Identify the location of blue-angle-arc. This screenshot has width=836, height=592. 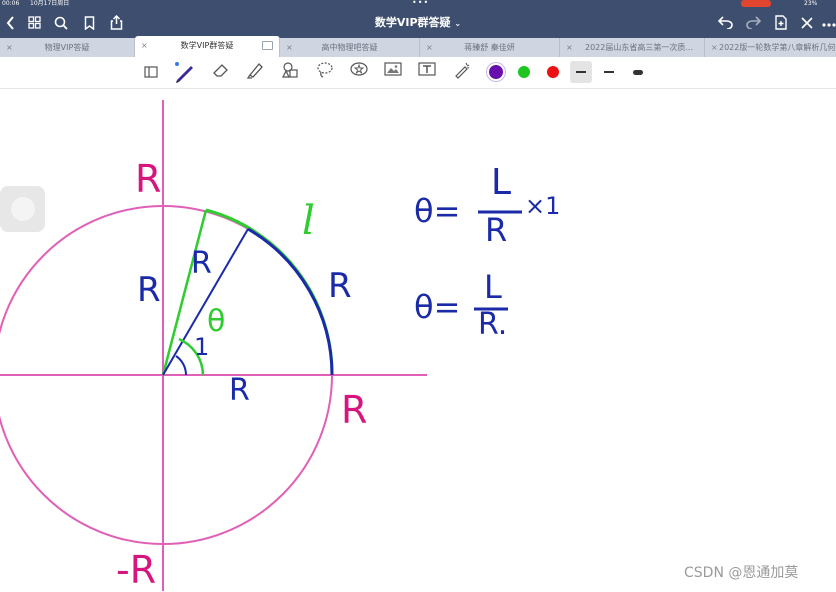
(181, 365).